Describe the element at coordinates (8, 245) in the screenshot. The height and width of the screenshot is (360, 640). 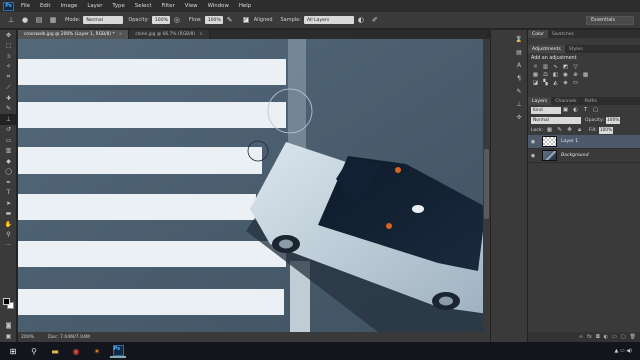
I see `more-tools-icon: ···` at that location.